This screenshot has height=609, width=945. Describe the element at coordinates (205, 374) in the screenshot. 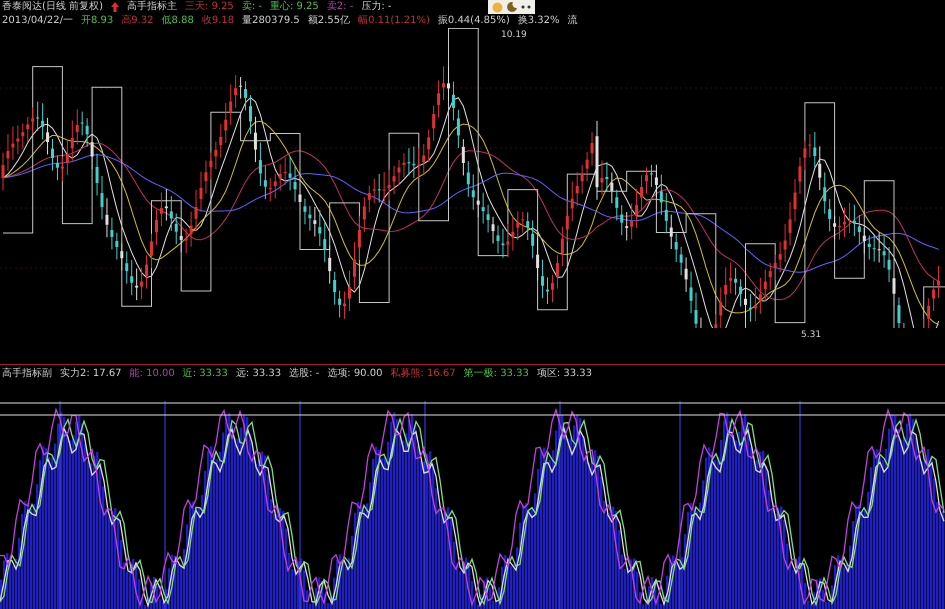

I see `indicator-value: 近: 33.33` at that location.